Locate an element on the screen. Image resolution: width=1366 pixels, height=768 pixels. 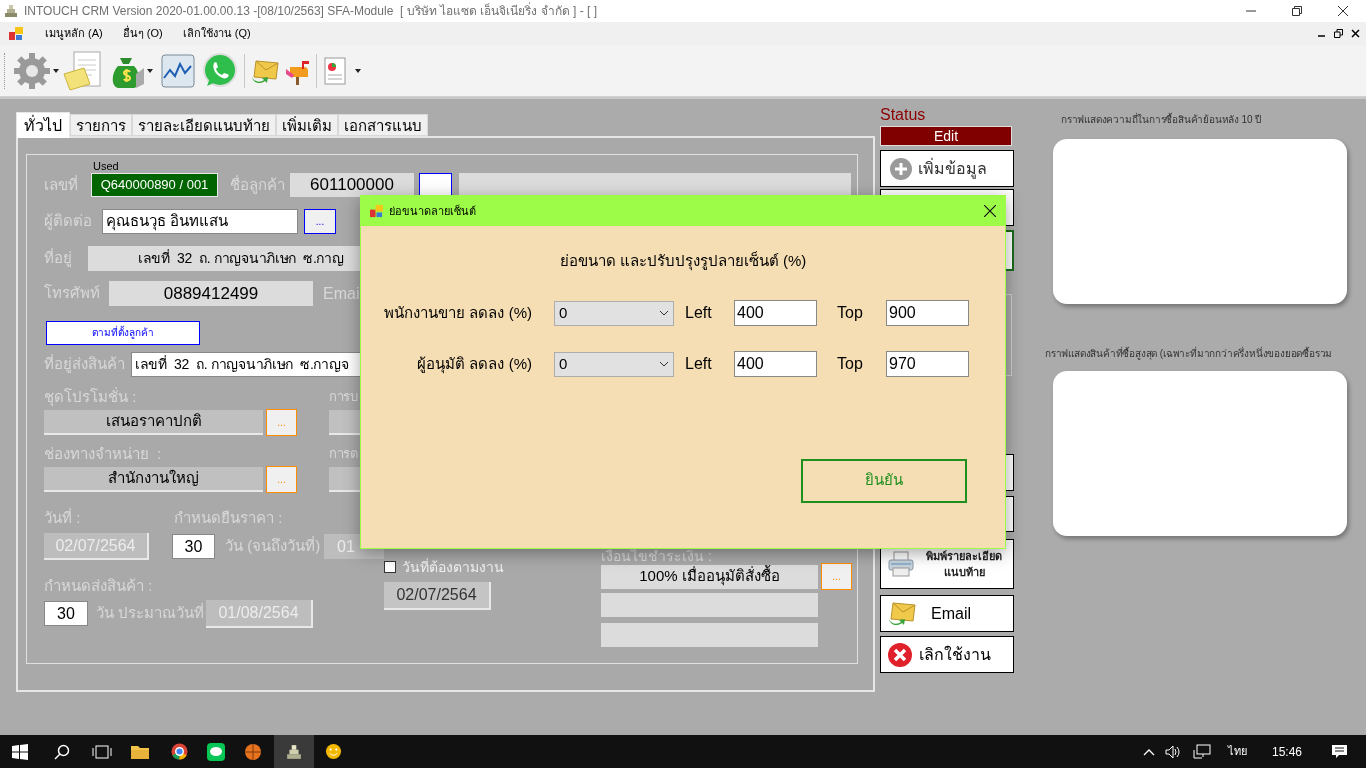
tab: รายละเอียดแนบท้าย is located at coordinates (204, 125).